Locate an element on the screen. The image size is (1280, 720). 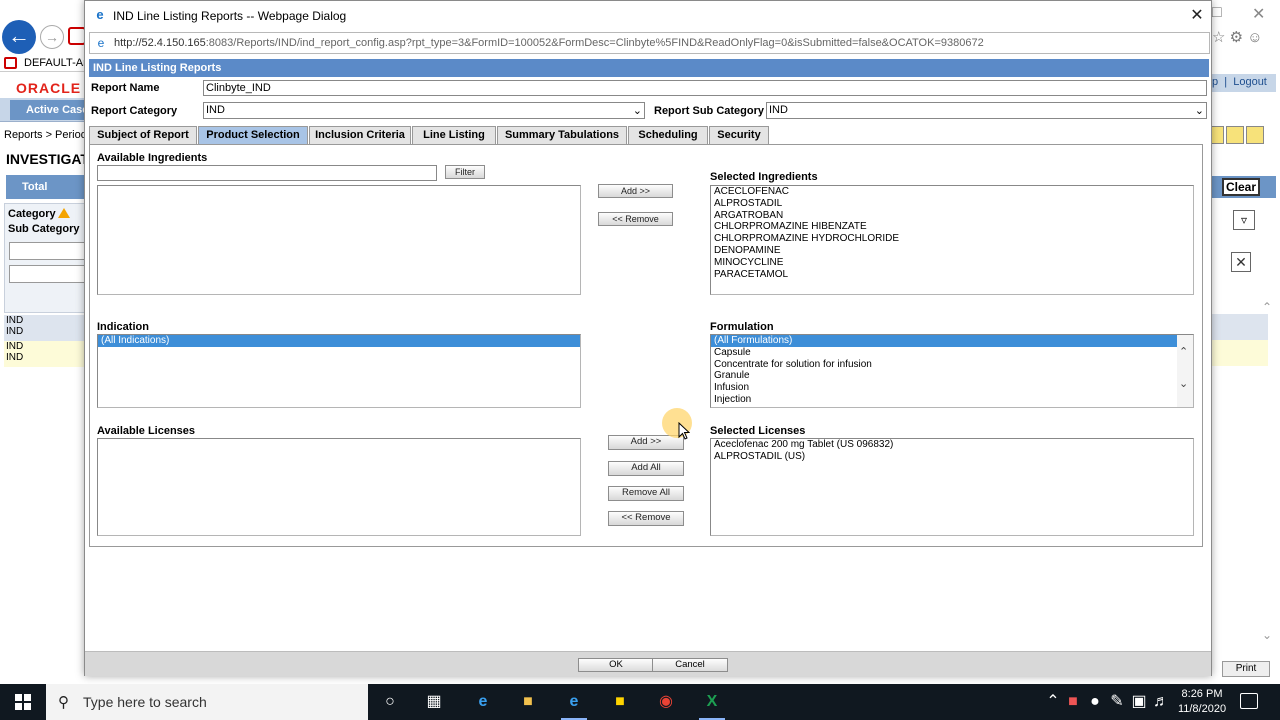
list-item: CHLORPROMAZINE HIBENZATE is located at coordinates (952, 227).